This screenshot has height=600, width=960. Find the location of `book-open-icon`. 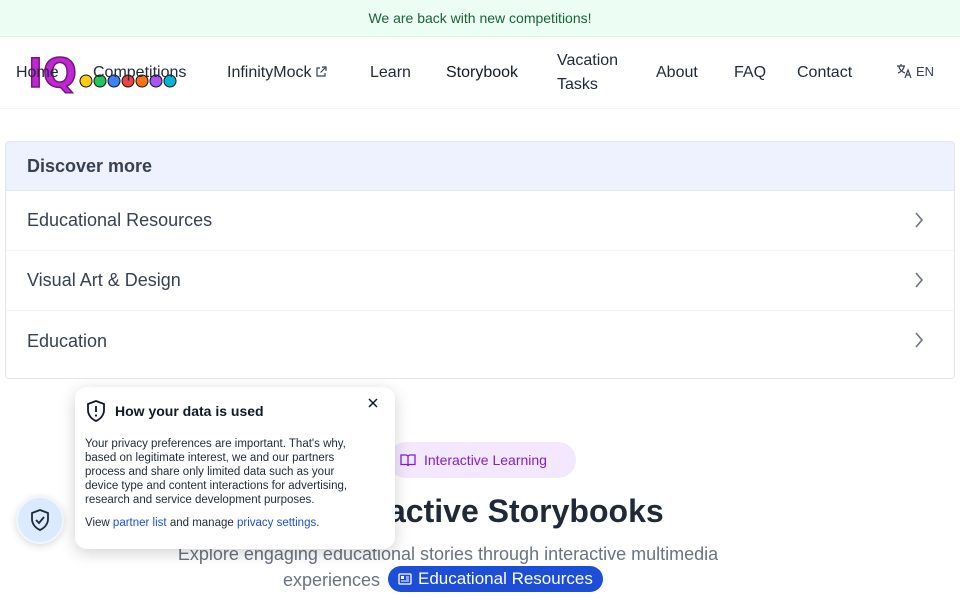

book-open-icon is located at coordinates (408, 460).